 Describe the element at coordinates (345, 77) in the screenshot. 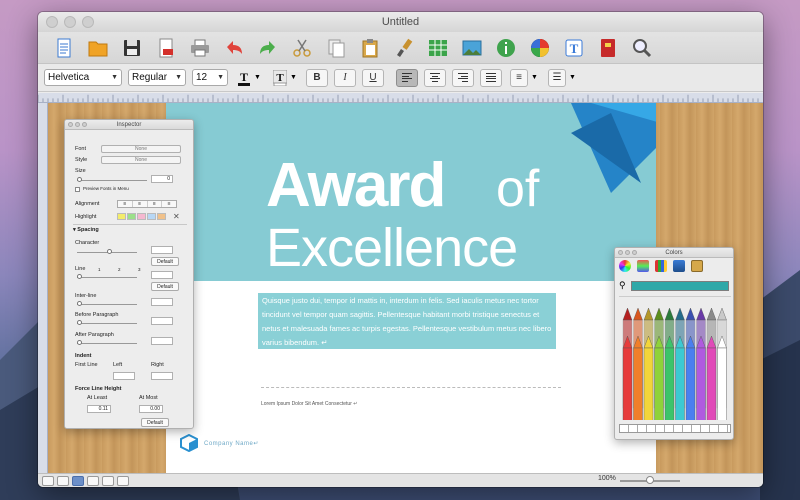

I see `italic-button: I` at that location.